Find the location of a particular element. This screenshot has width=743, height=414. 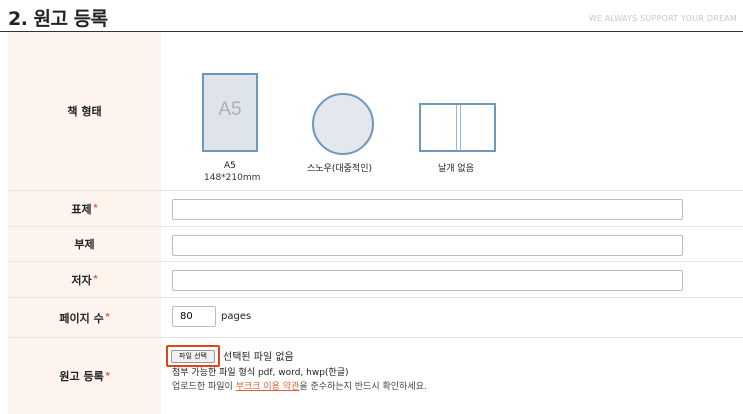

snow-option-label: 스노우(대중적인) is located at coordinates (339, 169).